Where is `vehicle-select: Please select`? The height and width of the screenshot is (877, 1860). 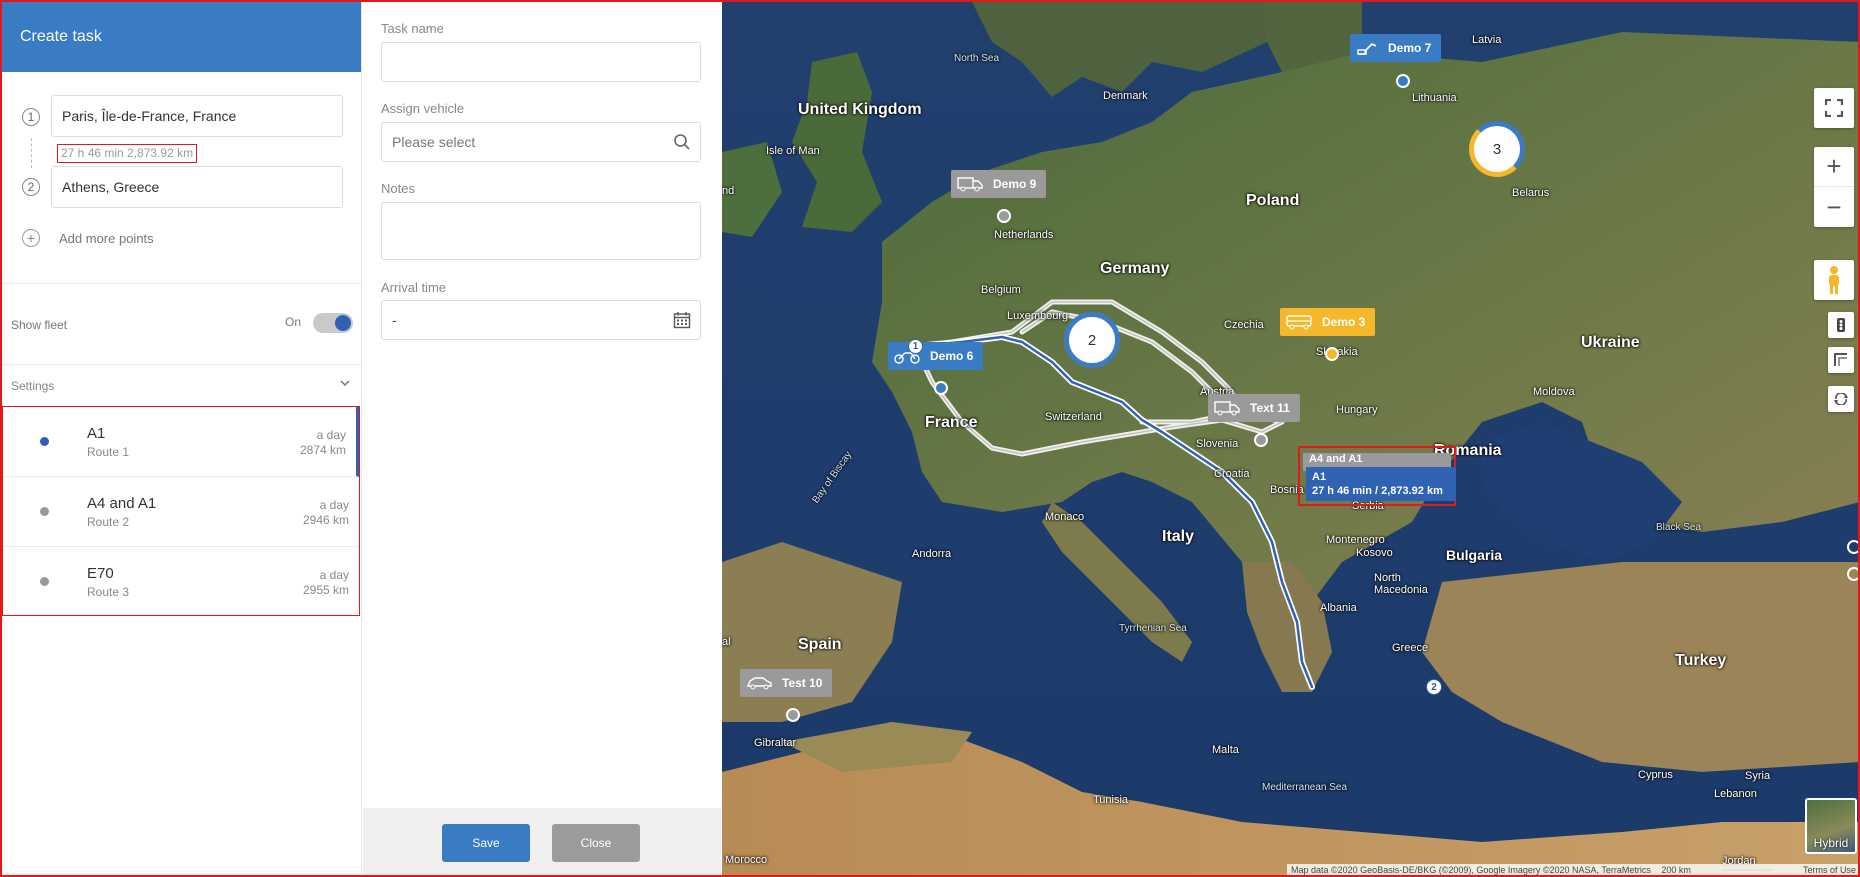
vehicle-select: Please select is located at coordinates (541, 142).